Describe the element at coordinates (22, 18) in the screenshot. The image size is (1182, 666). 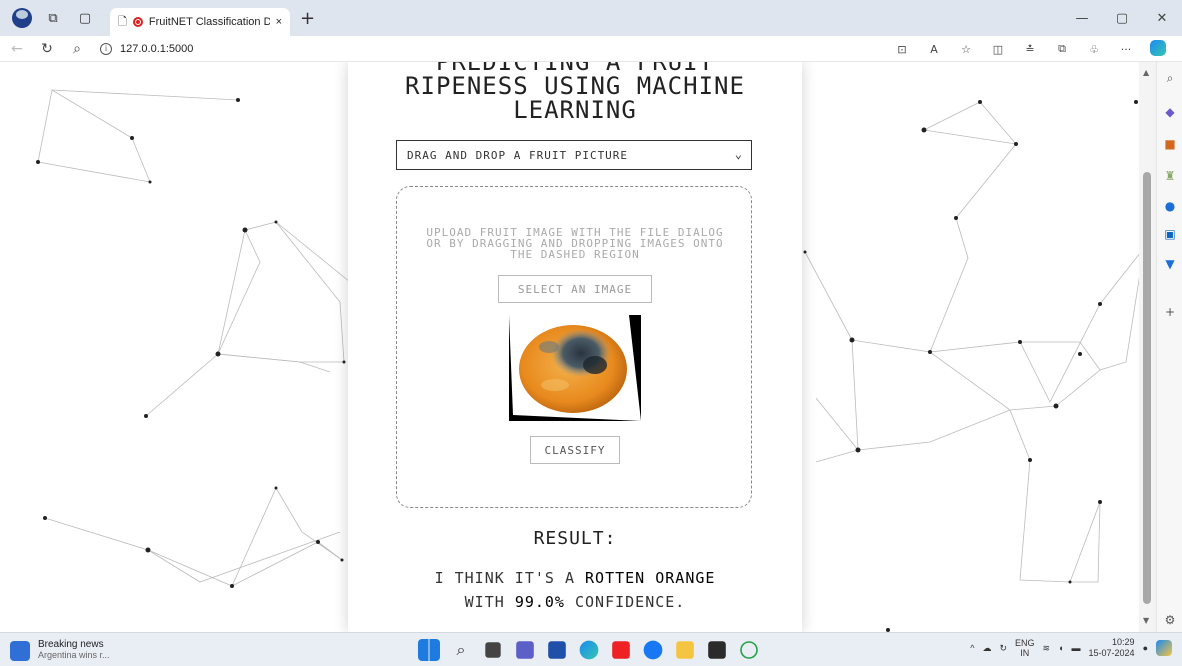
I see `profile-avatar` at that location.